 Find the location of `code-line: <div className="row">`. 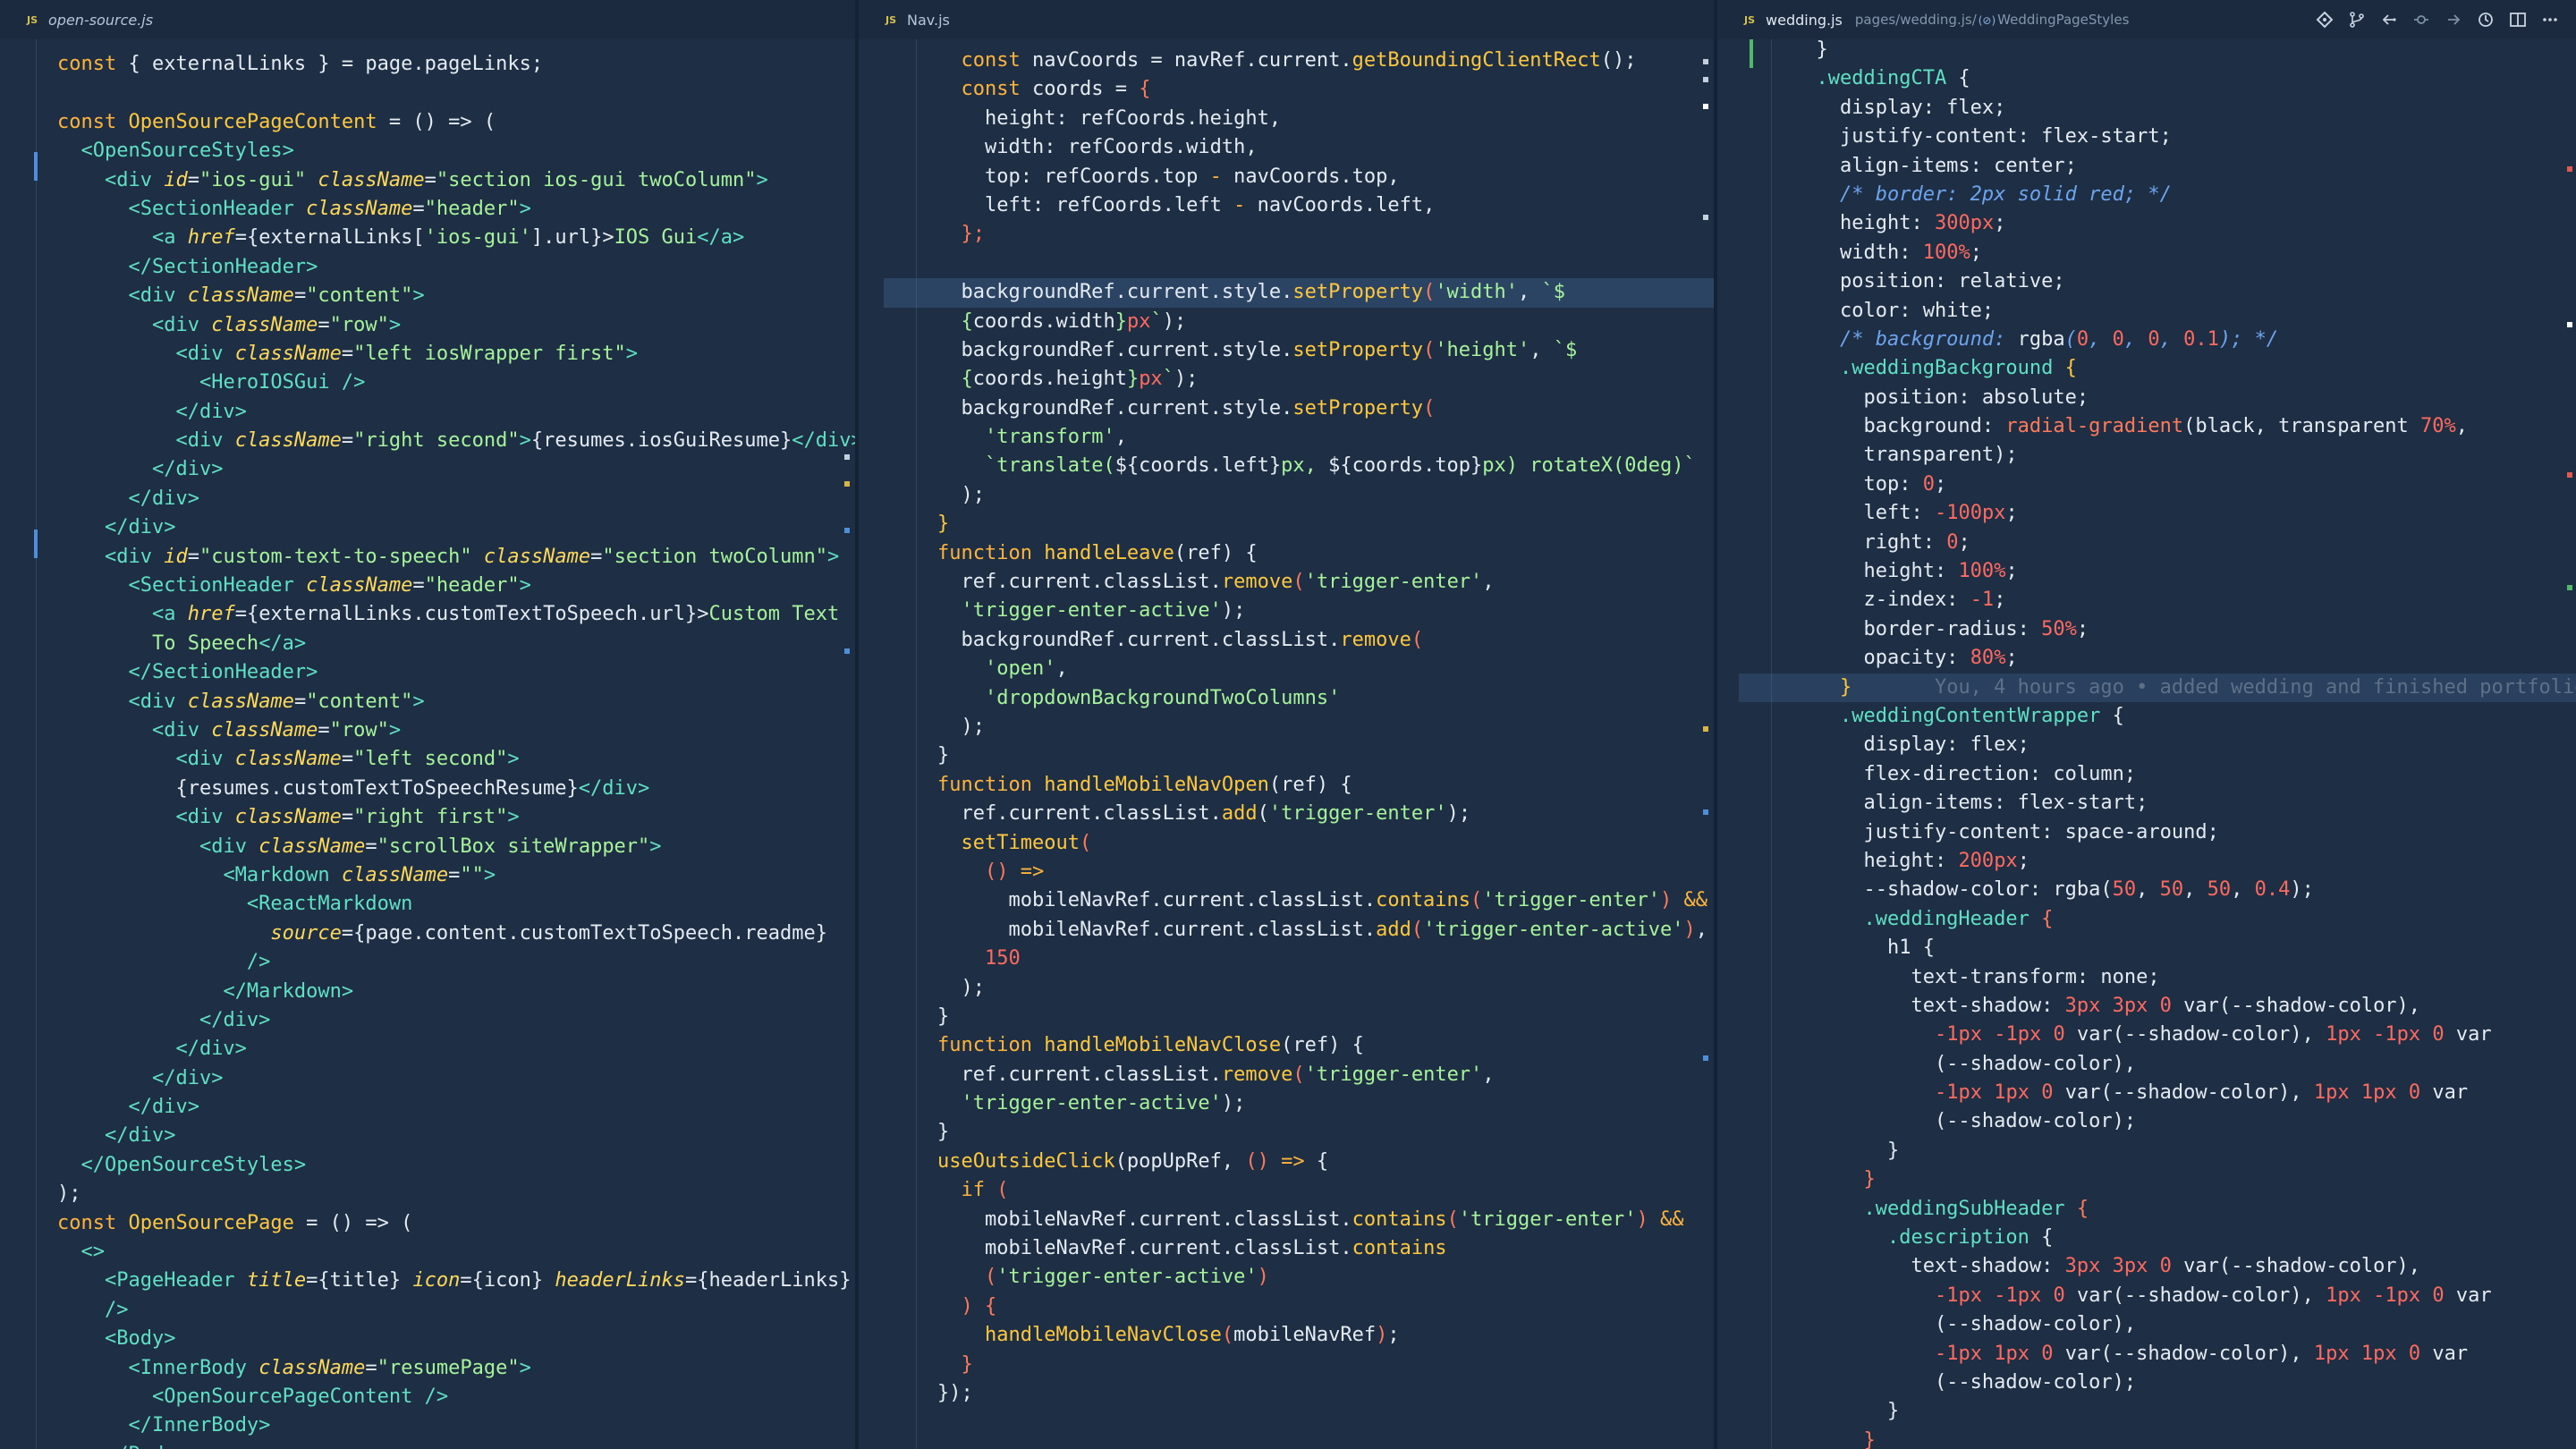

code-line: <div className="row"> is located at coordinates (456, 730).